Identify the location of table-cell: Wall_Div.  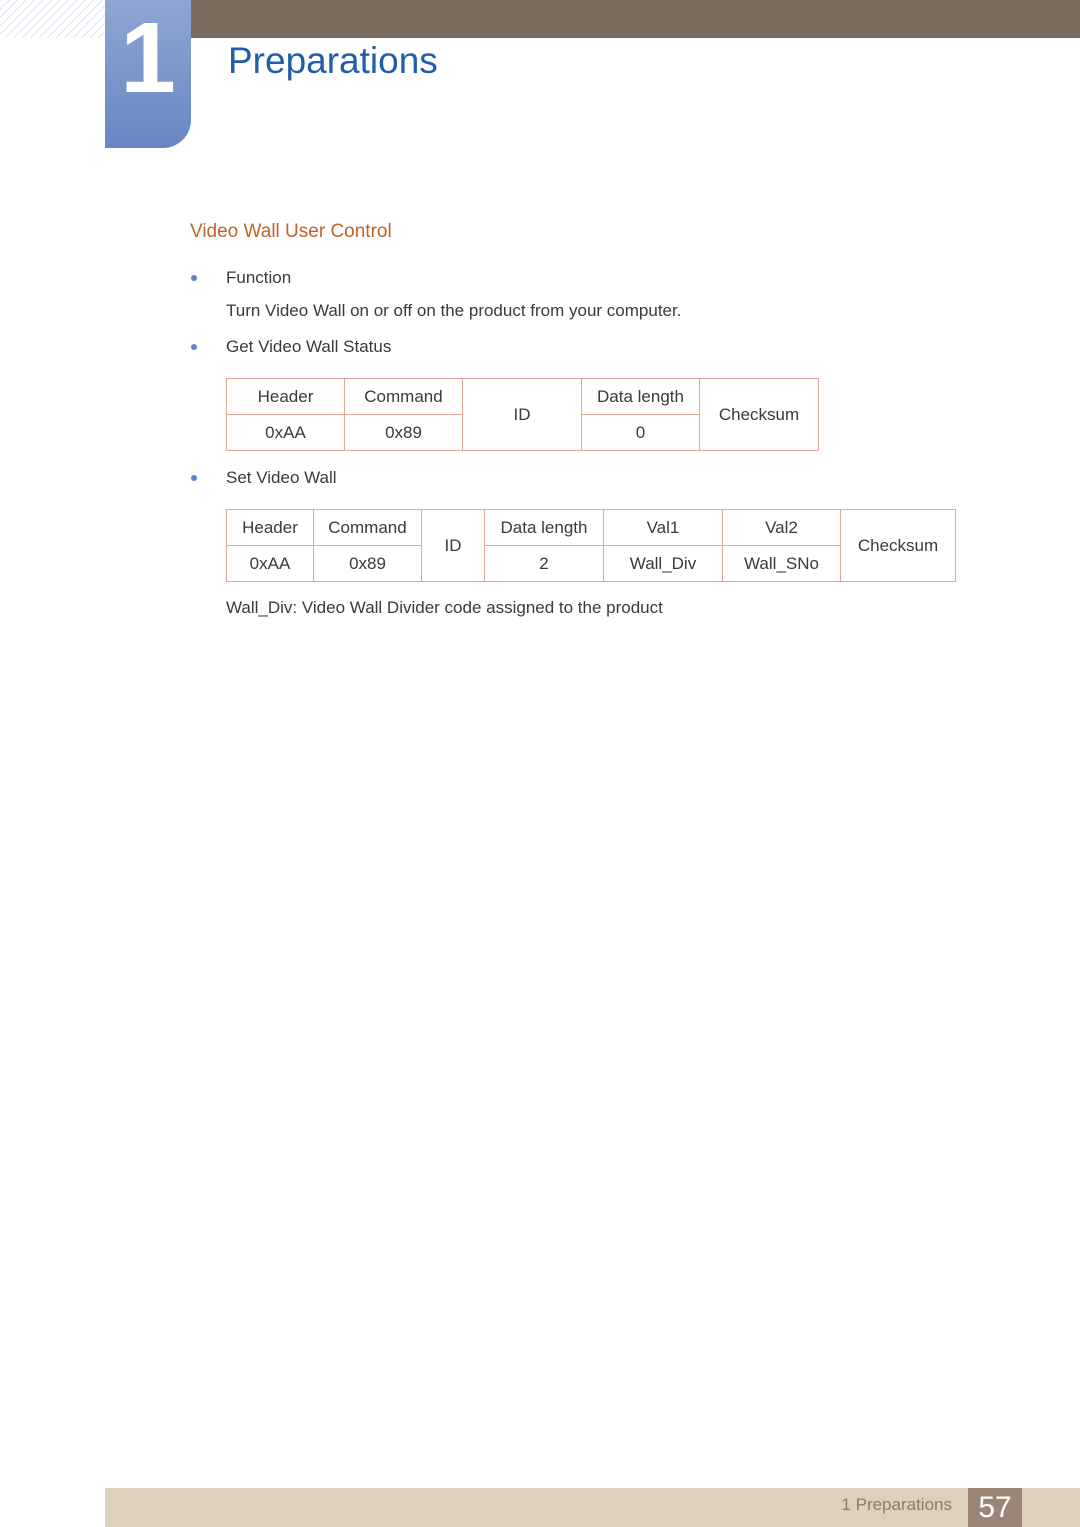
(663, 563).